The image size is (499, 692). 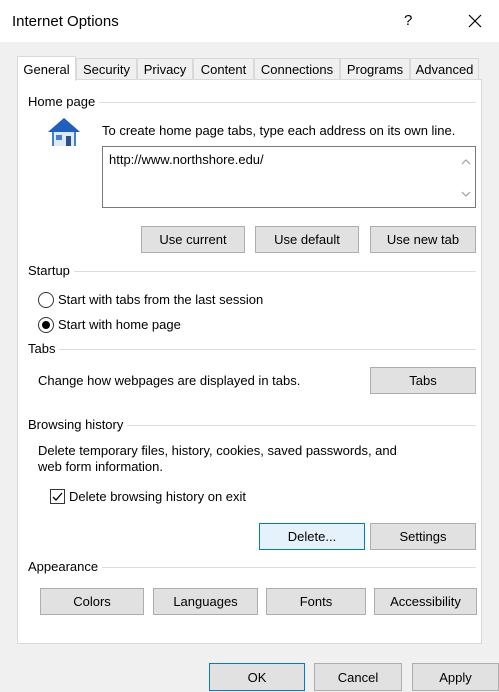 I want to click on tabs-group-label: Tabs, so click(x=44, y=348).